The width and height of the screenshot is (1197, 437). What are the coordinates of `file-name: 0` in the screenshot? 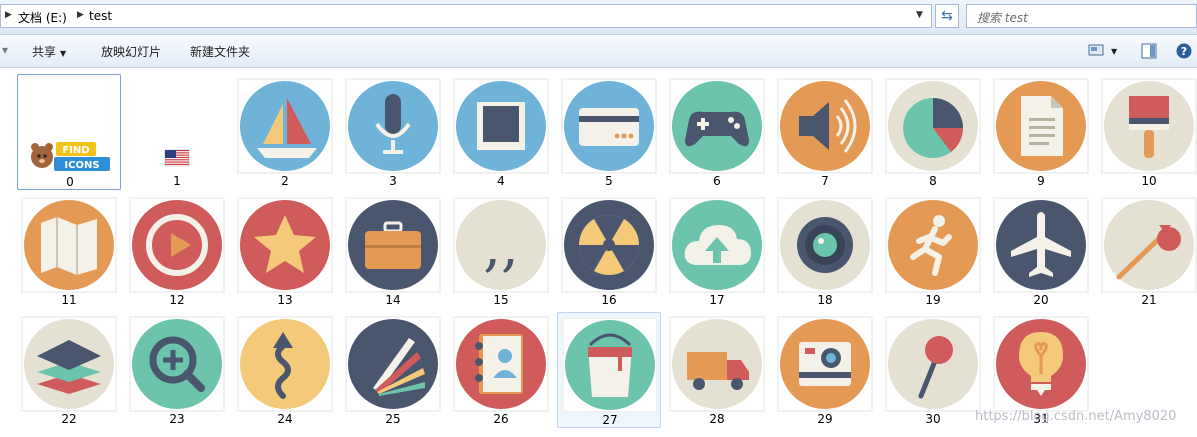 It's located at (70, 182).